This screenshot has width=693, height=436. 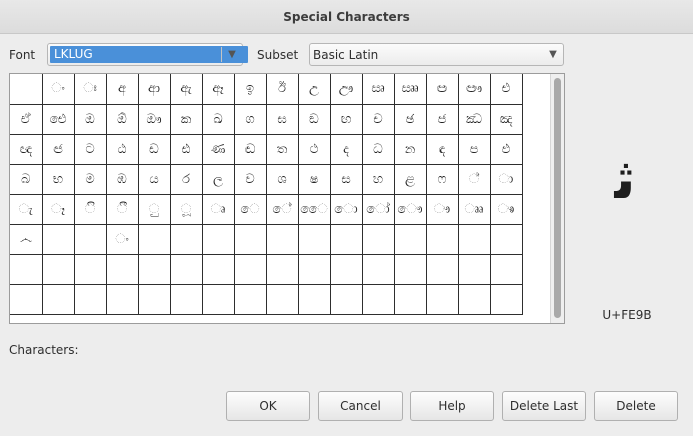 I want to click on character-cell: ඪ, so click(x=186, y=149).